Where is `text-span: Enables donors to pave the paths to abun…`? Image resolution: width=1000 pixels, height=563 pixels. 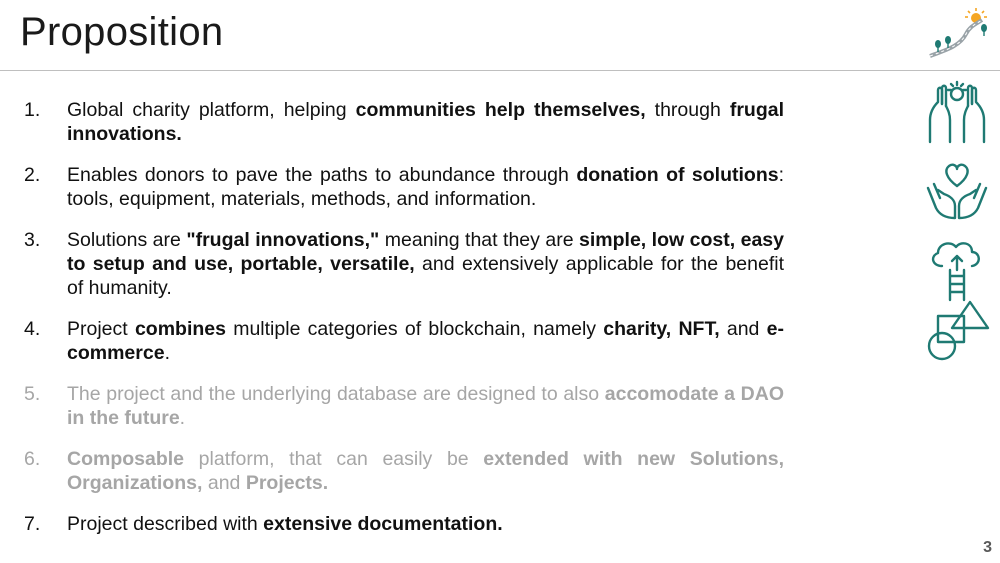
text-span: Enables donors to pave the paths to abun… is located at coordinates (322, 175).